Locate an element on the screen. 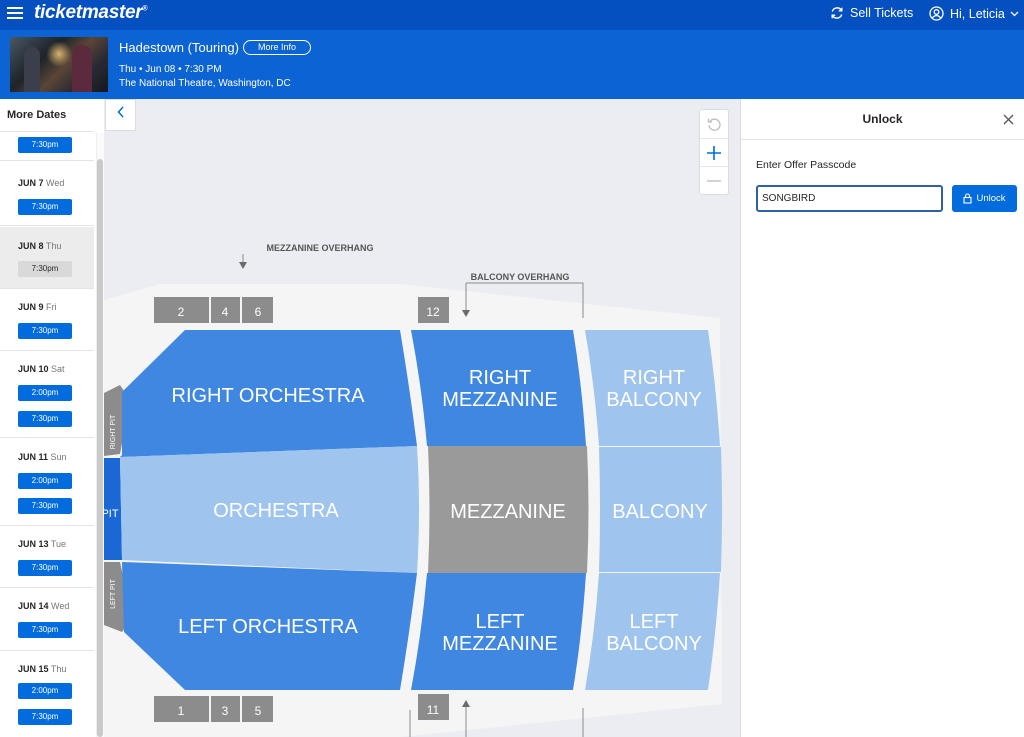 Image resolution: width=1024 pixels, height=737 pixels. close-icon is located at coordinates (1008, 119).